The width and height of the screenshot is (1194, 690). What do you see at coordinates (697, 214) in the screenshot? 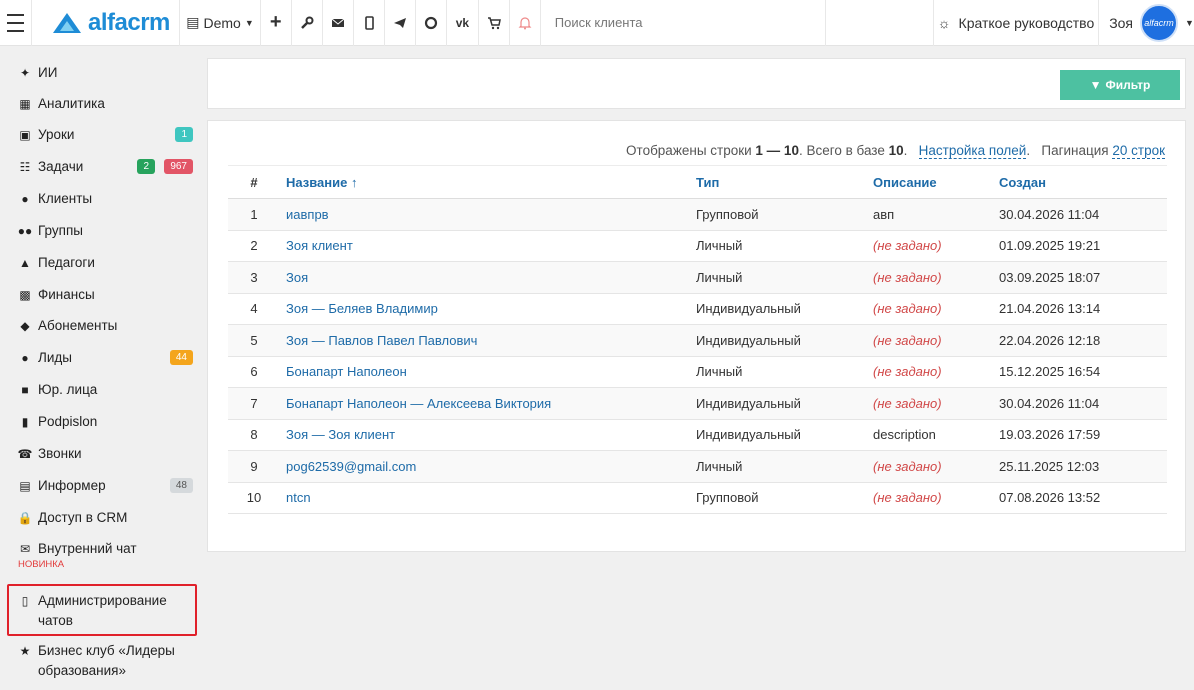
I see `table-row: 1 иавпрв Групповой авп 30.04.2026 11:04` at bounding box center [697, 214].